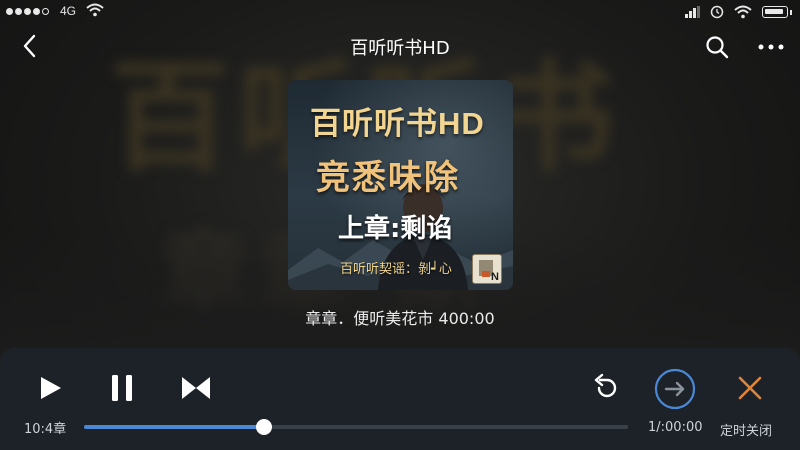 Image resolution: width=800 pixels, height=450 pixels. Describe the element at coordinates (746, 429) in the screenshot. I see `sleep-timer-button: 定时关闭` at that location.